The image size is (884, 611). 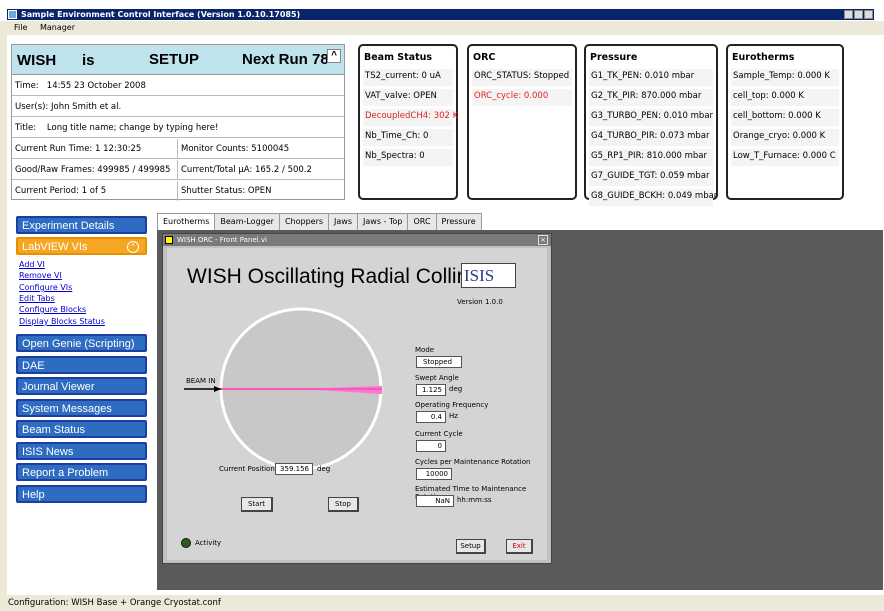 I want to click on close-icon: ×, so click(x=543, y=240).